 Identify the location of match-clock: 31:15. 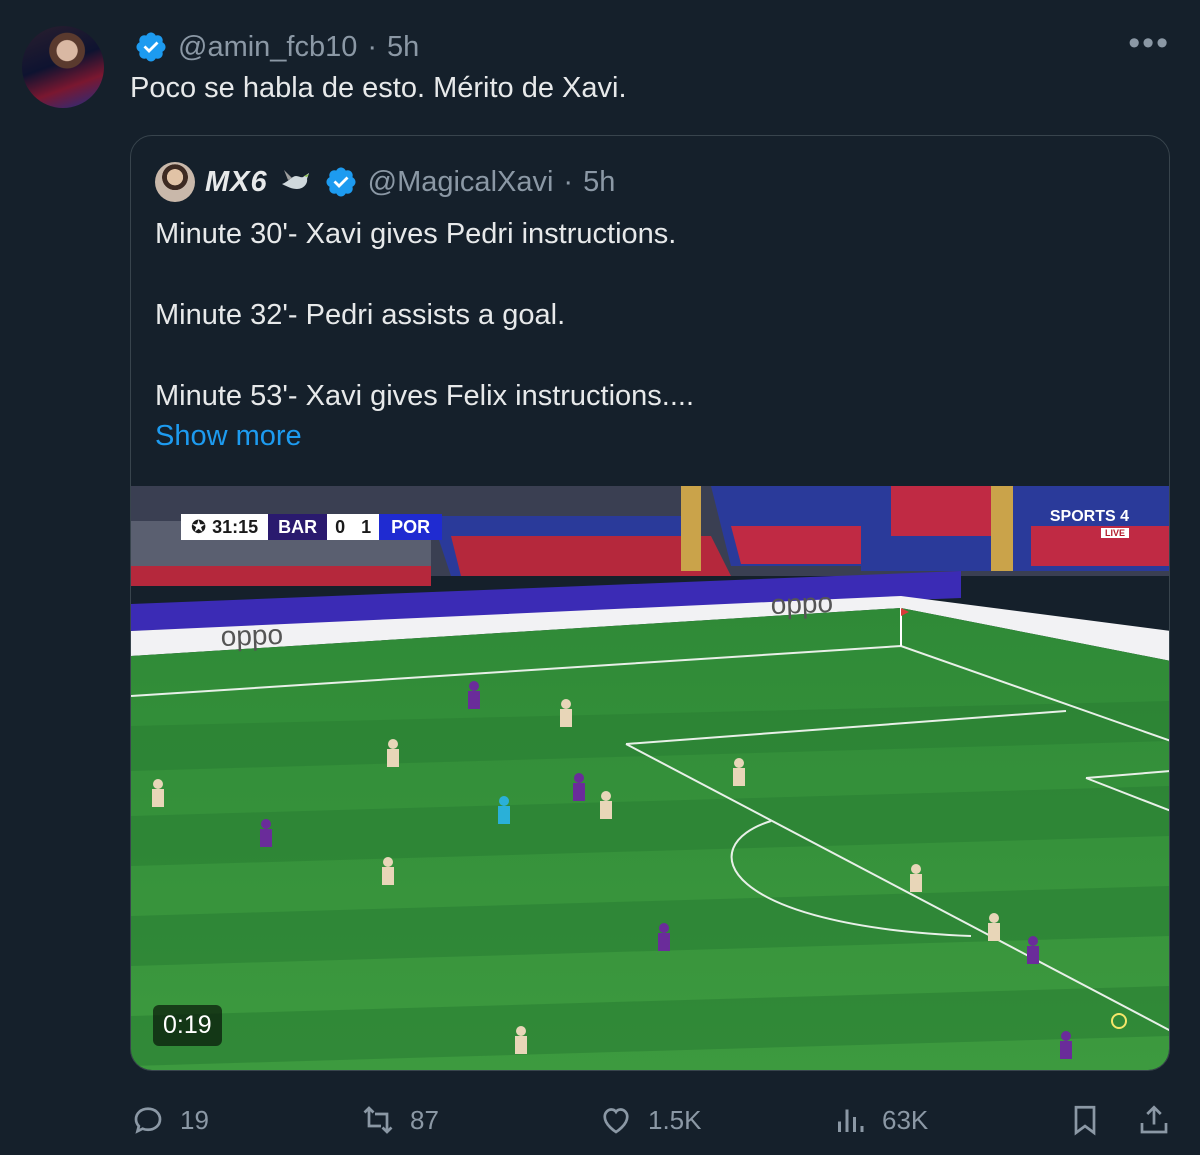
(235, 526).